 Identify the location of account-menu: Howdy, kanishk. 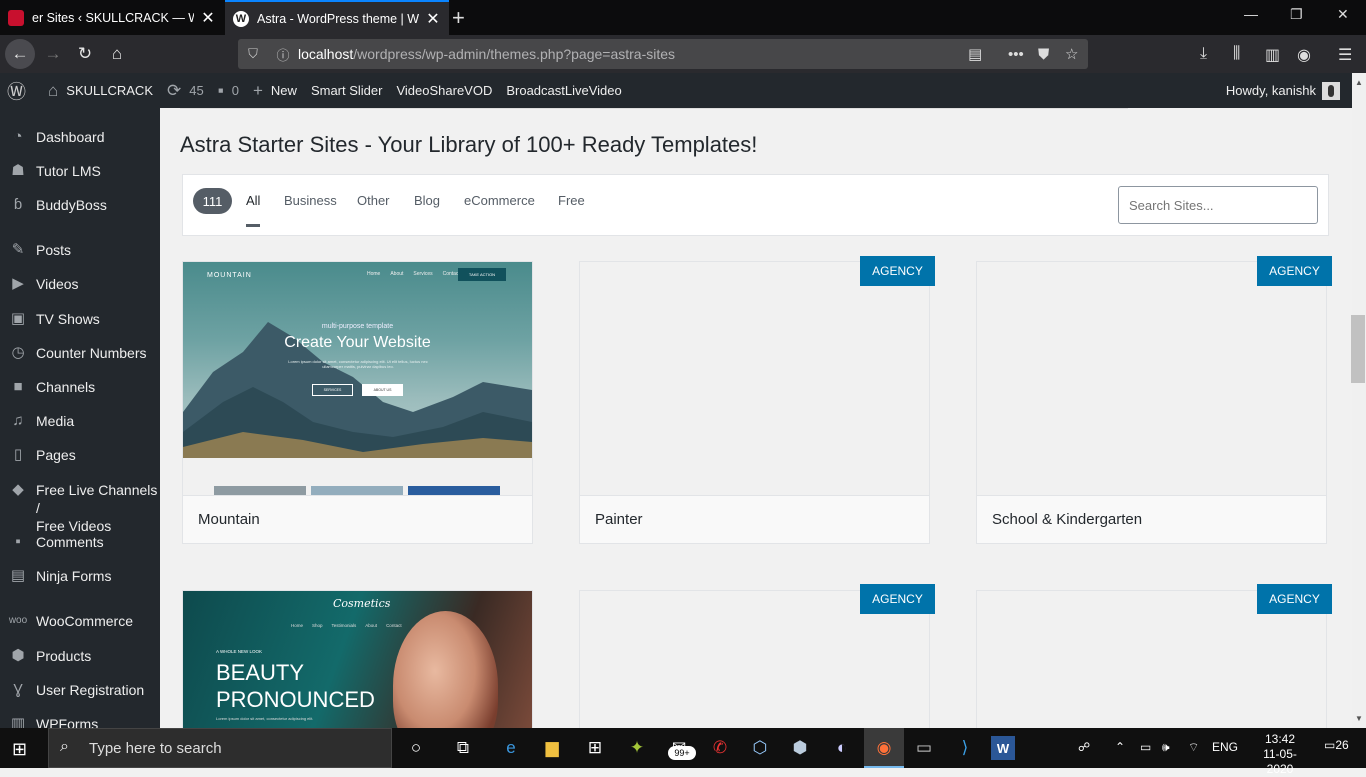
(1283, 90).